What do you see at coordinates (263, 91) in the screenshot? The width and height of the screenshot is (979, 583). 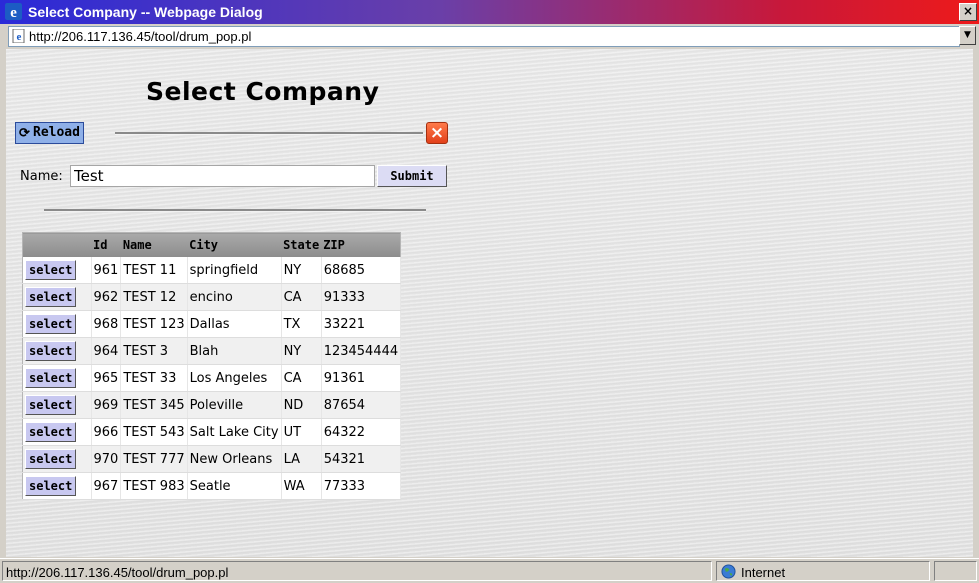 I see `page-title: Select Company` at bounding box center [263, 91].